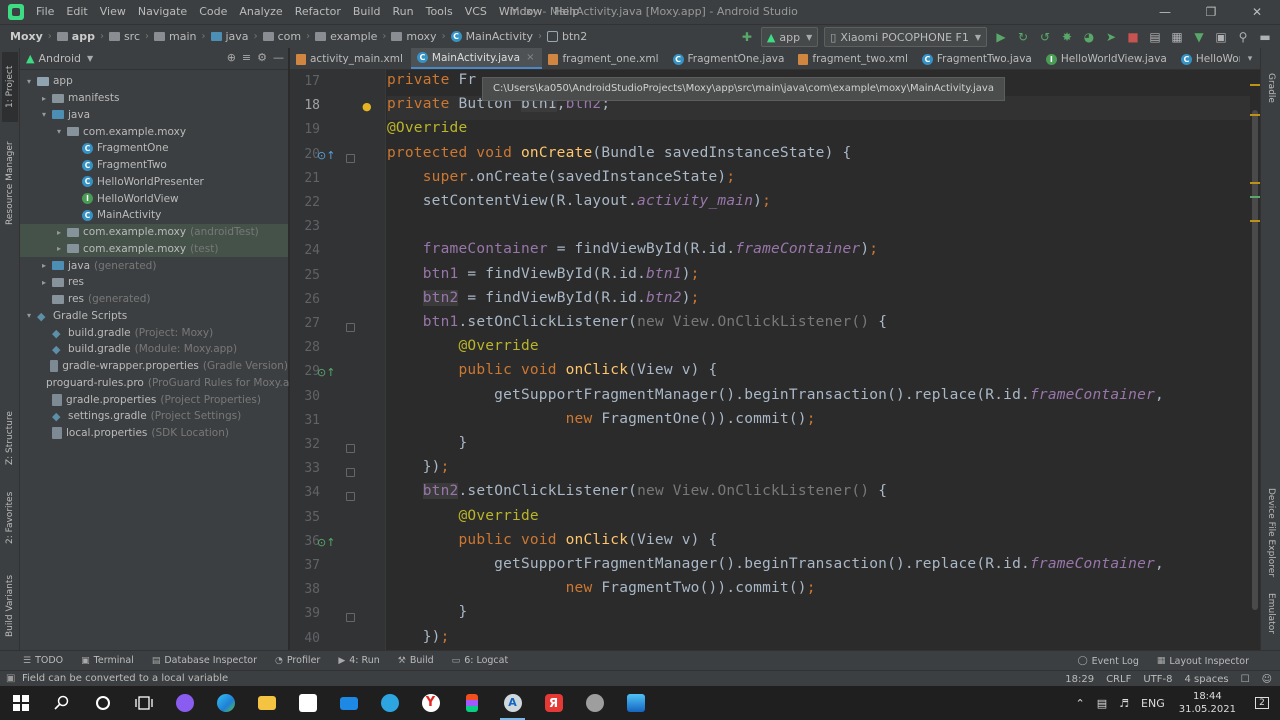 The image size is (1280, 720). Describe the element at coordinates (1153, 703) in the screenshot. I see `language-indicator: ENG` at that location.